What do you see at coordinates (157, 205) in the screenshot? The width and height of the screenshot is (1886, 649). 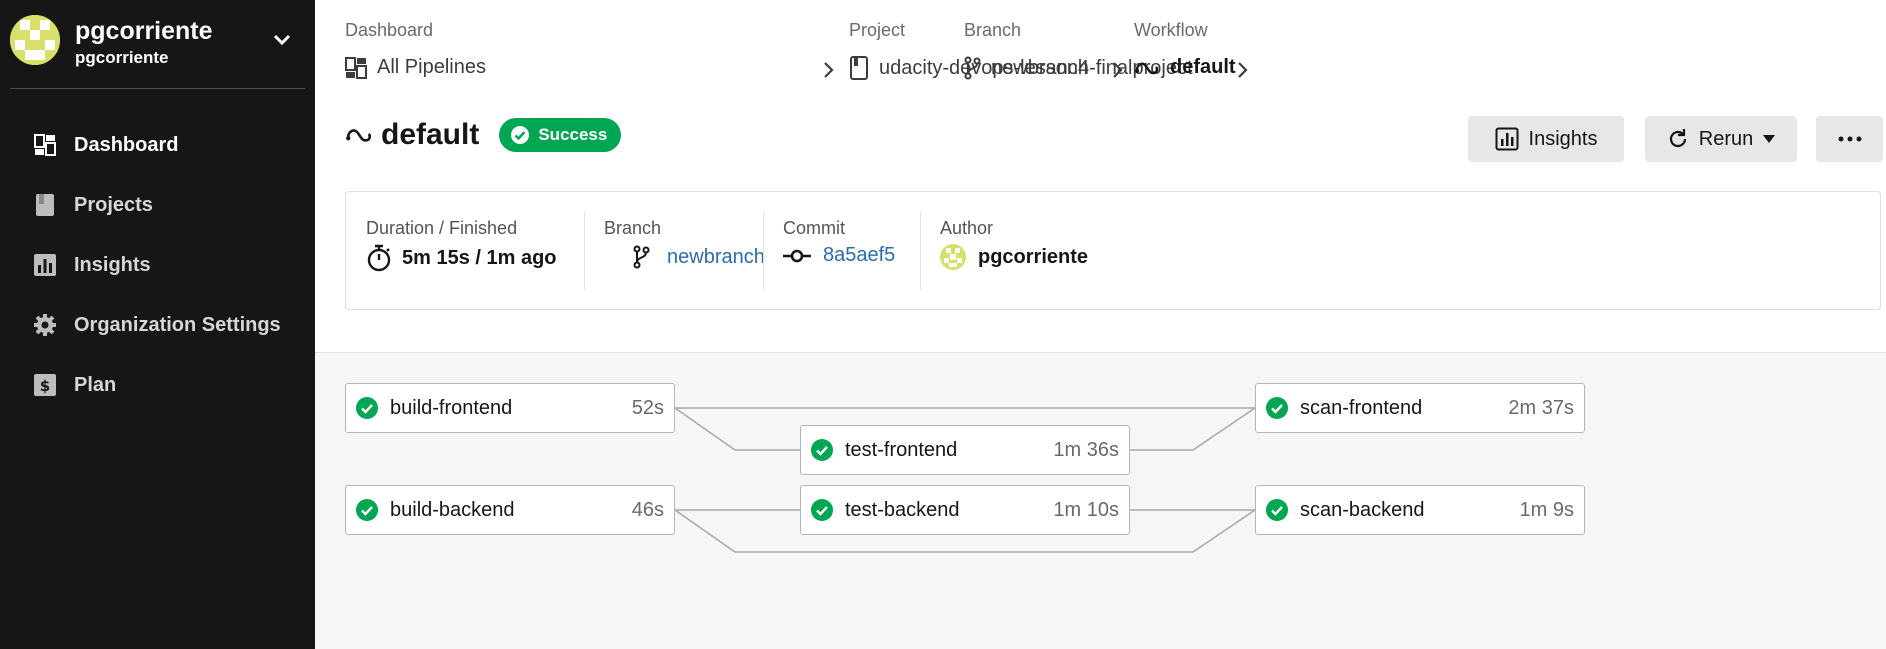 I see `sidebar-item-projects: Projects` at bounding box center [157, 205].